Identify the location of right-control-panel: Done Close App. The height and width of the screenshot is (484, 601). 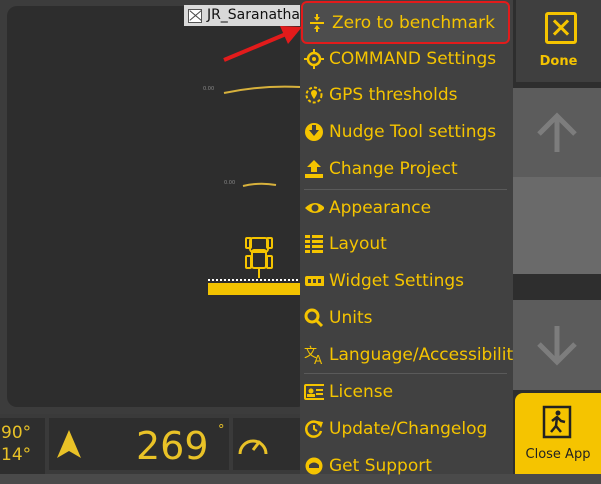
(557, 237).